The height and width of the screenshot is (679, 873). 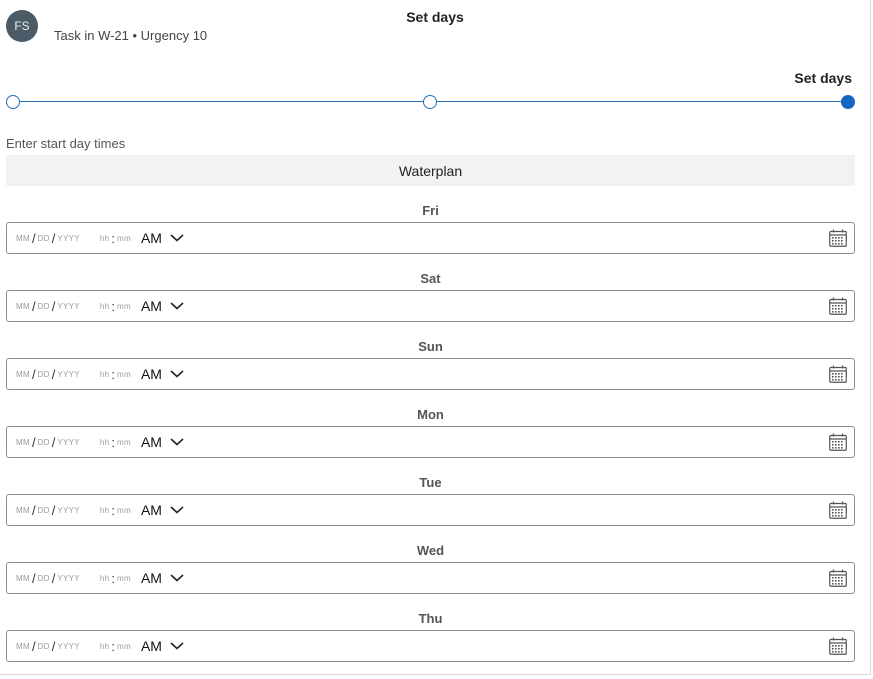 I want to click on task-subtitle: Task in W-21 • Urgency 10, so click(x=131, y=35).